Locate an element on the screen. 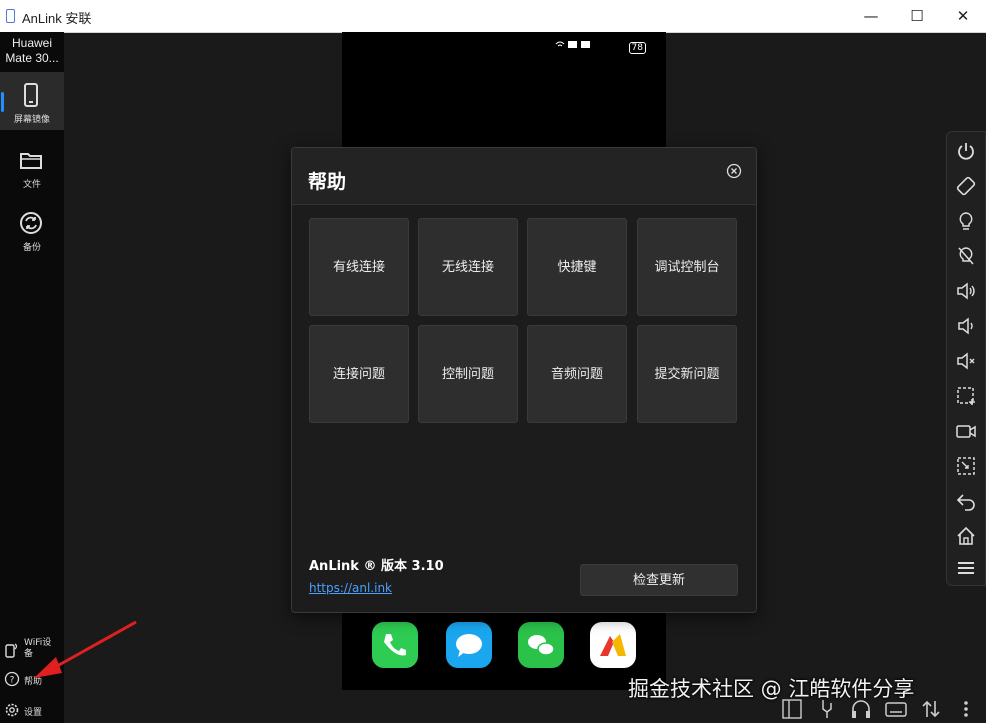 The width and height of the screenshot is (986, 723). sidebar-item-backup: 备份 is located at coordinates (32, 229).